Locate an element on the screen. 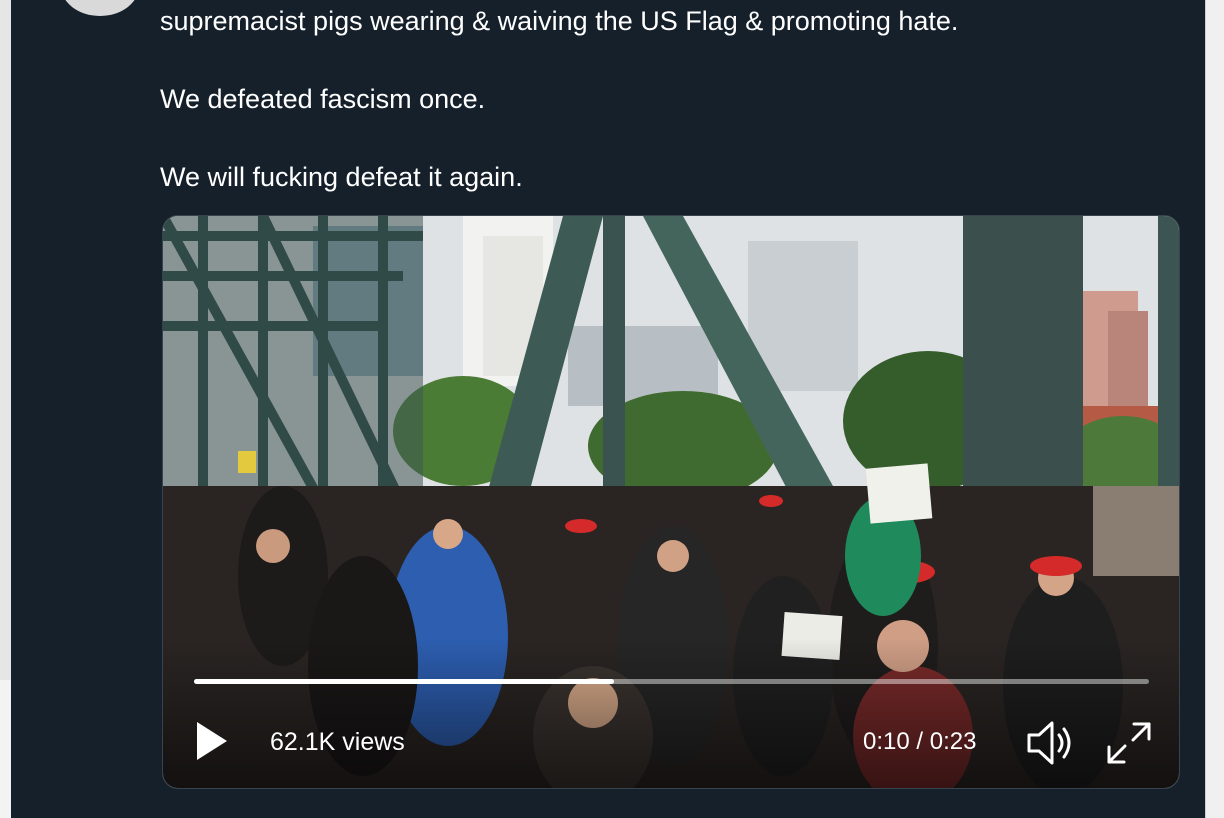  play-icon is located at coordinates (212, 741).